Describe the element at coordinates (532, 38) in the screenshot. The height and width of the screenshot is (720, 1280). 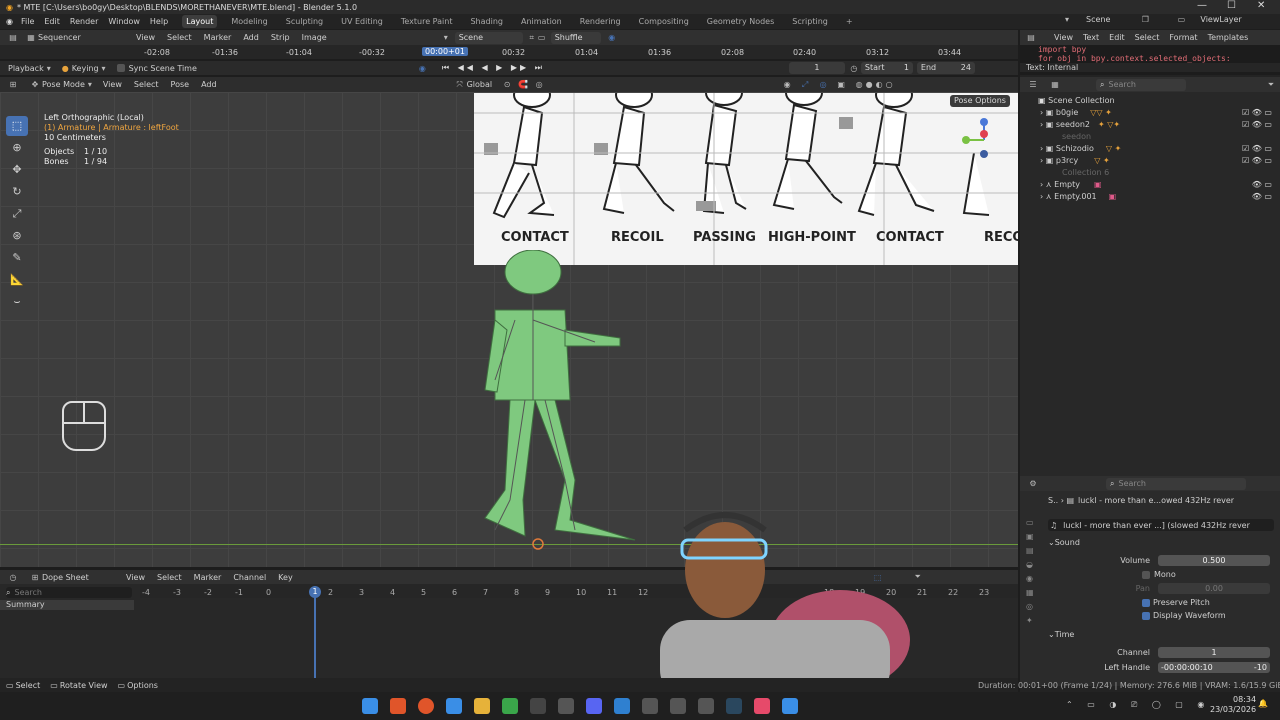
I see `snap-icon: ⌗` at that location.